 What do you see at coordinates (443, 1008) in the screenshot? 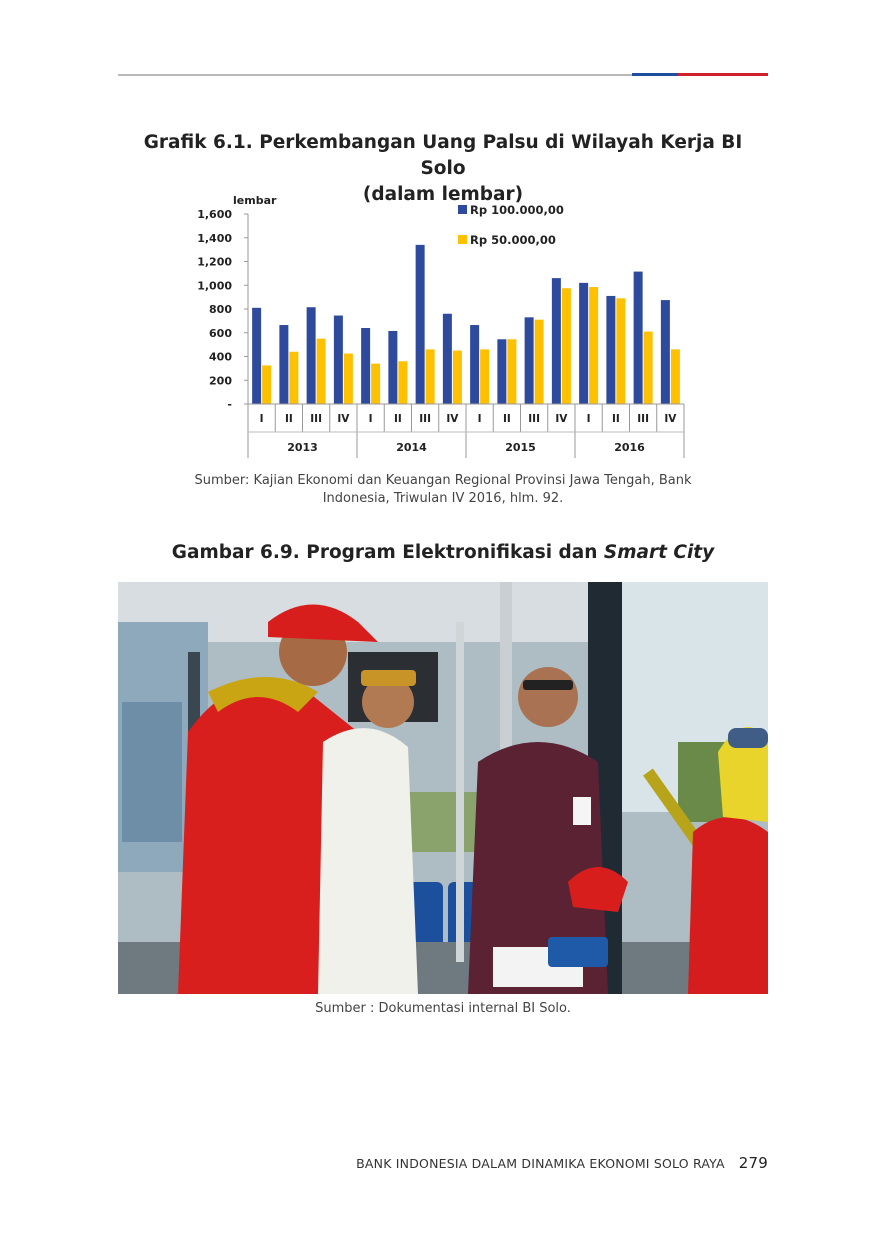
I see `figure-source: Sumber : Dokumentasi internal BI Solo.` at bounding box center [443, 1008].